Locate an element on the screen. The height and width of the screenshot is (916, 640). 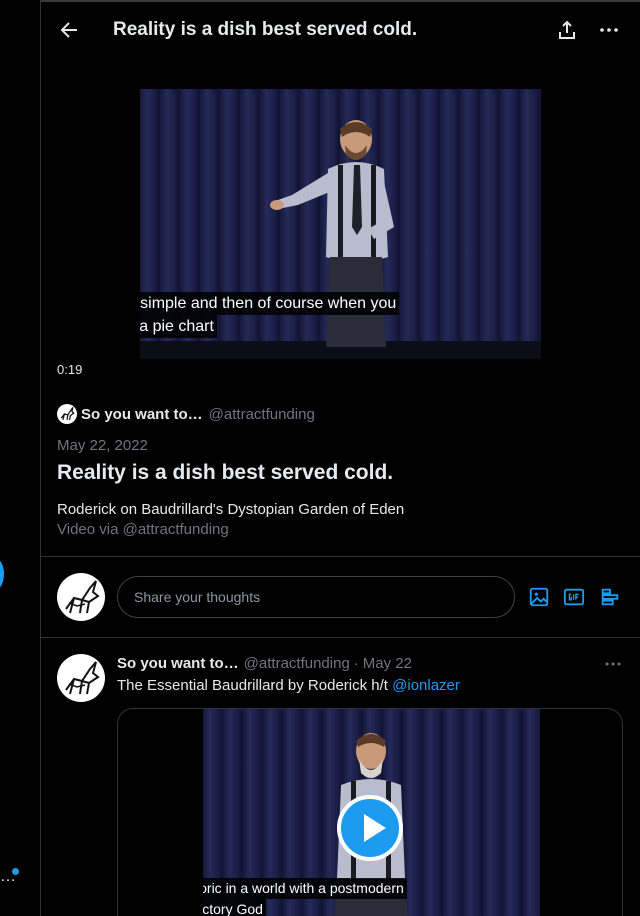
source-avatar is located at coordinates (67, 414).